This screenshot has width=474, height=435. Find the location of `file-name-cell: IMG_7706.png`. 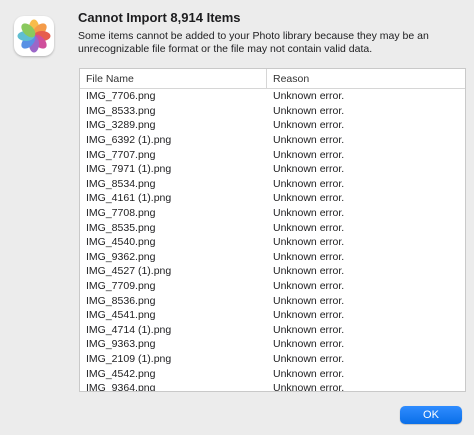

file-name-cell: IMG_7706.png is located at coordinates (121, 96).